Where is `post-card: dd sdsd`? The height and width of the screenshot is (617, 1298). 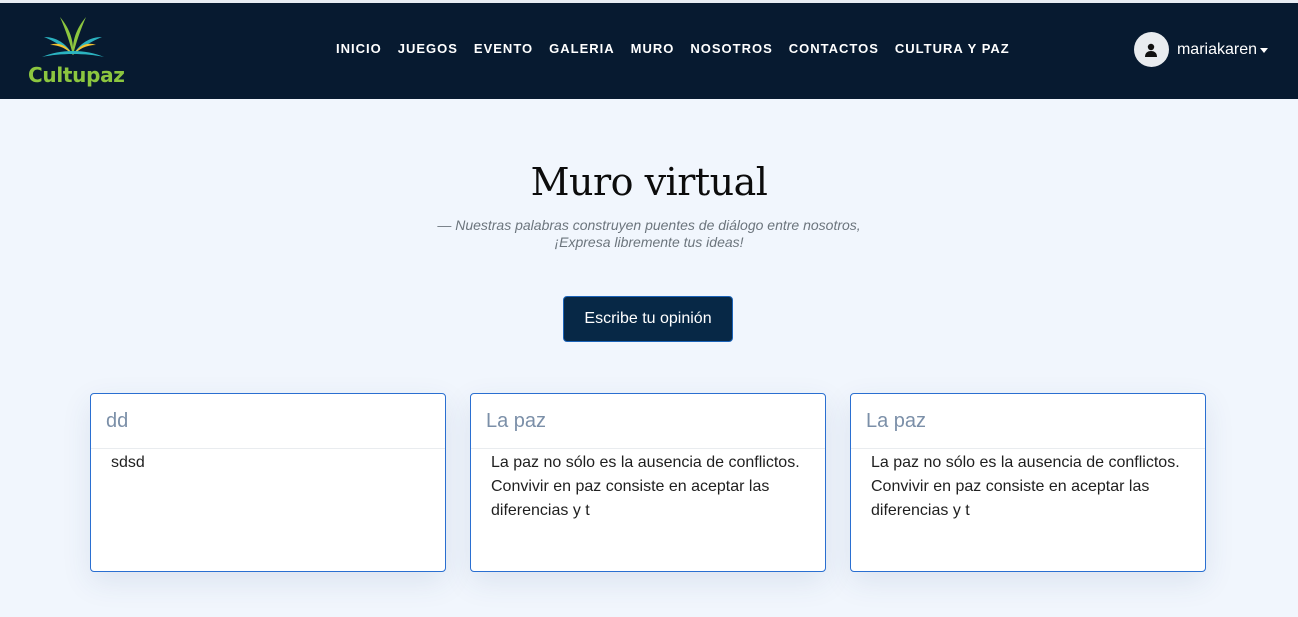 post-card: dd sdsd is located at coordinates (268, 482).